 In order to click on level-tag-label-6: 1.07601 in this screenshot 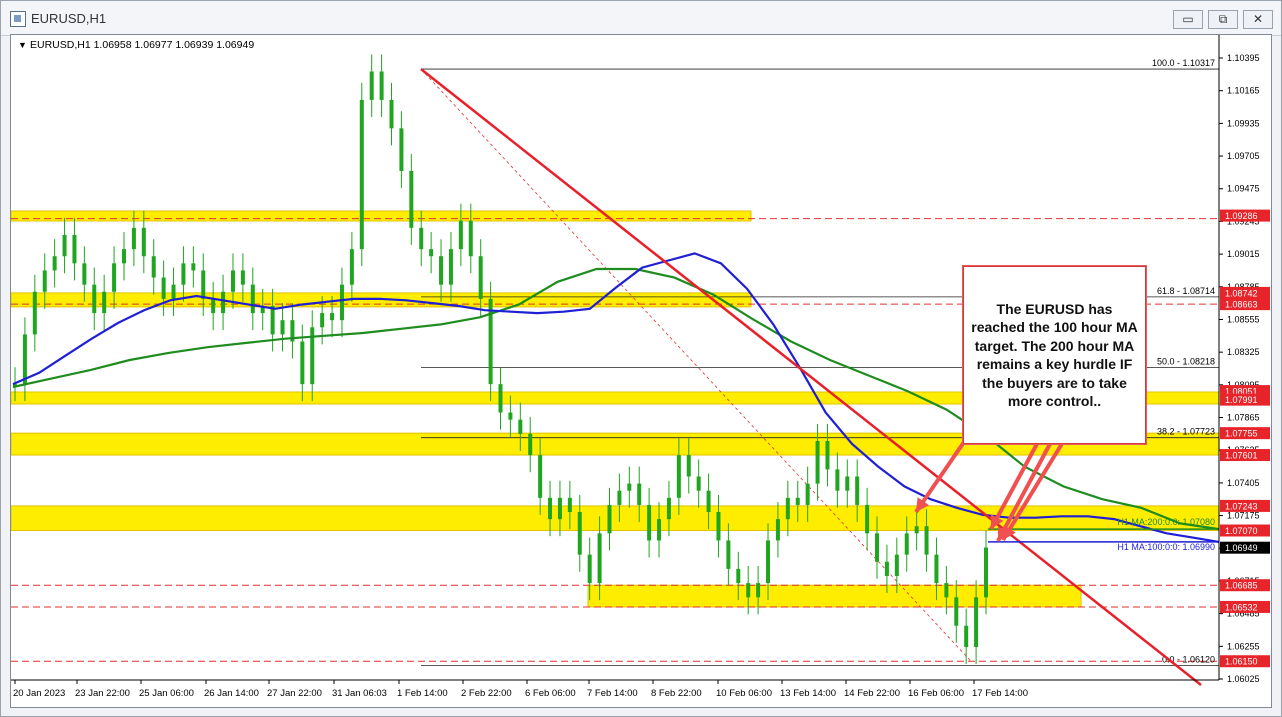, I will do `click(1241, 456)`.